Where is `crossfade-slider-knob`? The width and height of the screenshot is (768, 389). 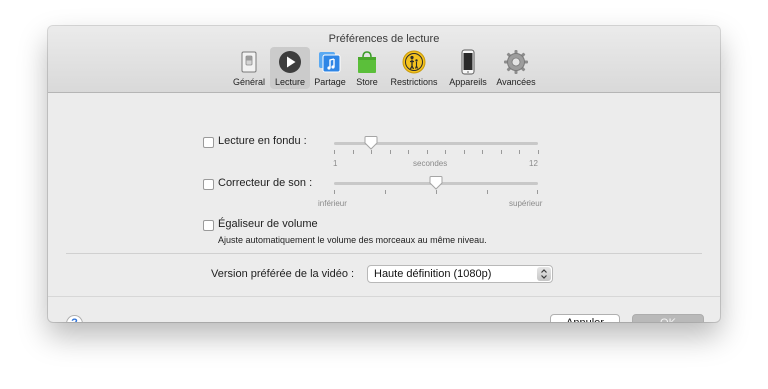 crossfade-slider-knob is located at coordinates (371, 143).